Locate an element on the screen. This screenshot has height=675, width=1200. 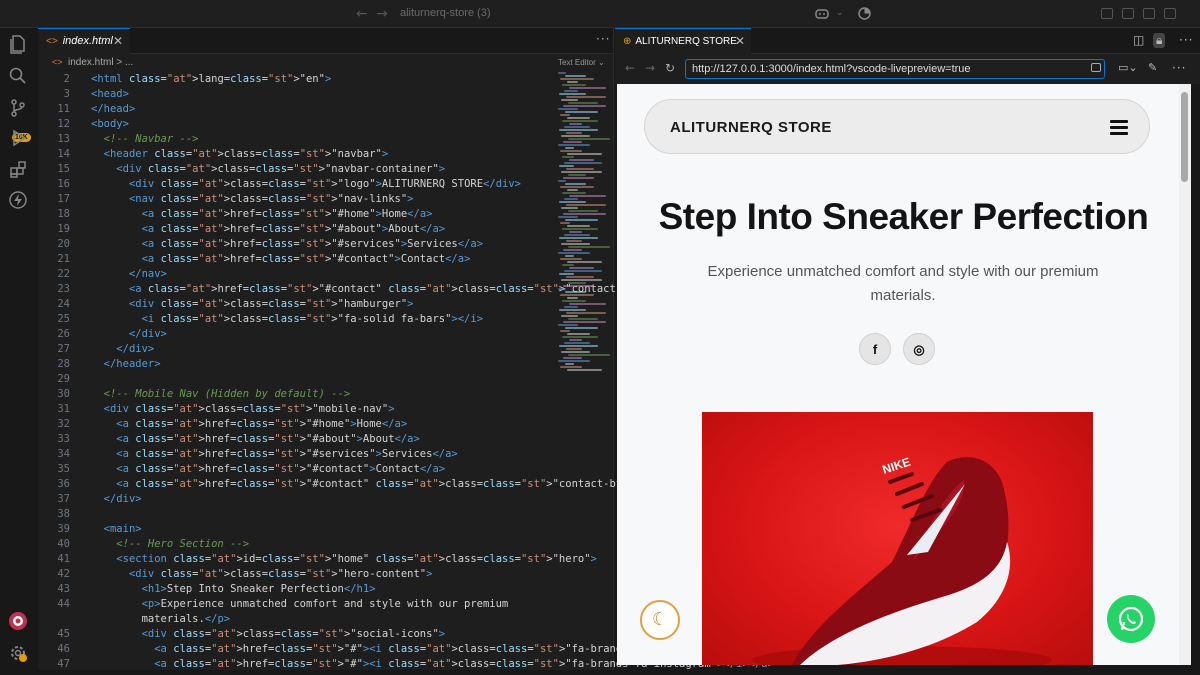
split-editor-icon: ◫ is located at coordinates (1138, 40).